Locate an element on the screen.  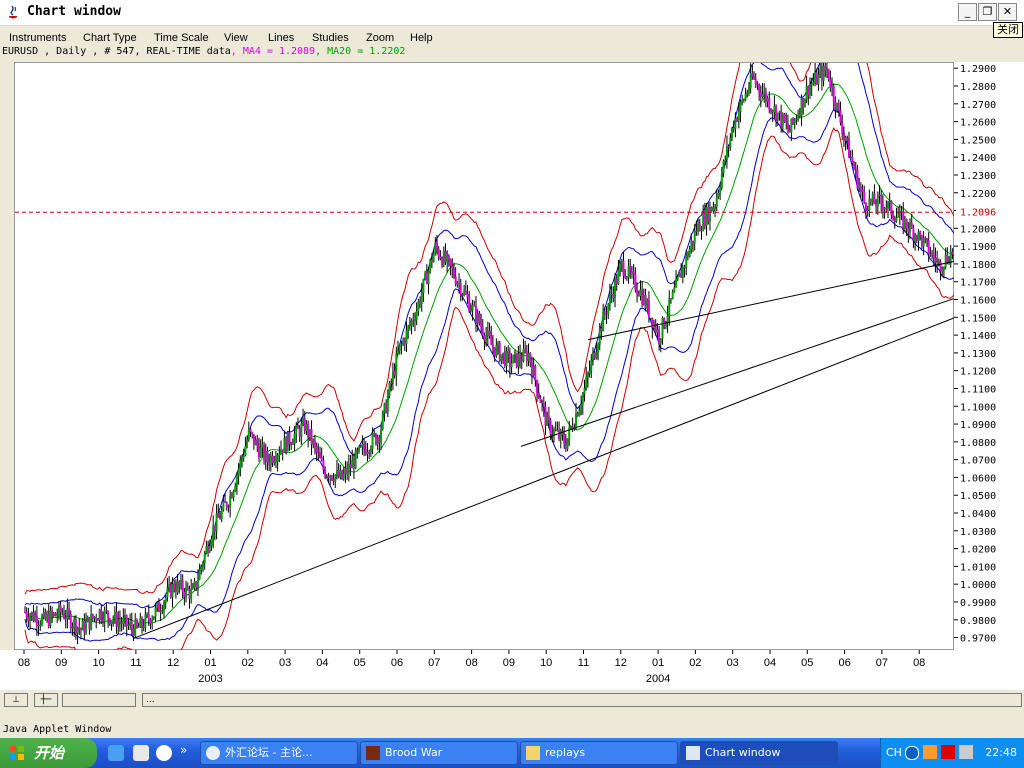
desktop-quicklaunch-icon is located at coordinates (141, 753).